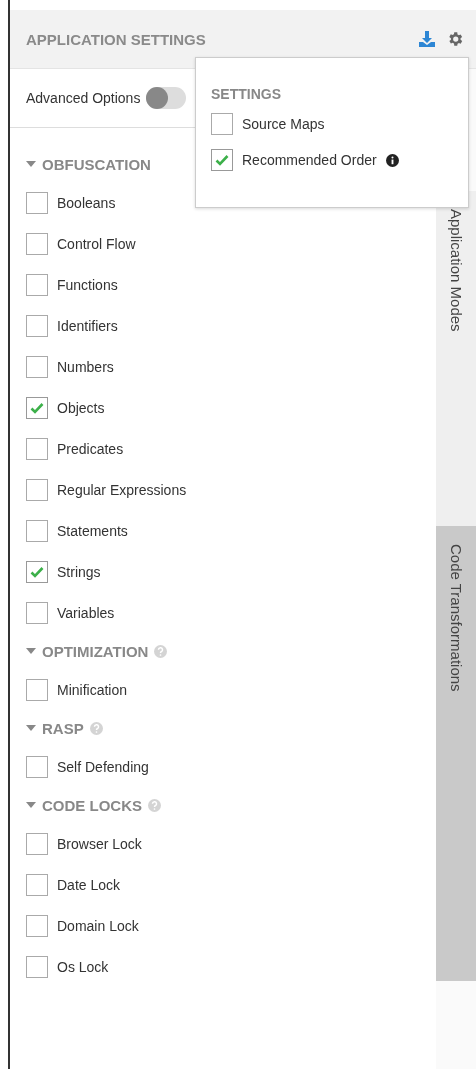 This screenshot has height=1069, width=476. Describe the element at coordinates (103, 766) in the screenshot. I see `option-label: Self Defending` at that location.